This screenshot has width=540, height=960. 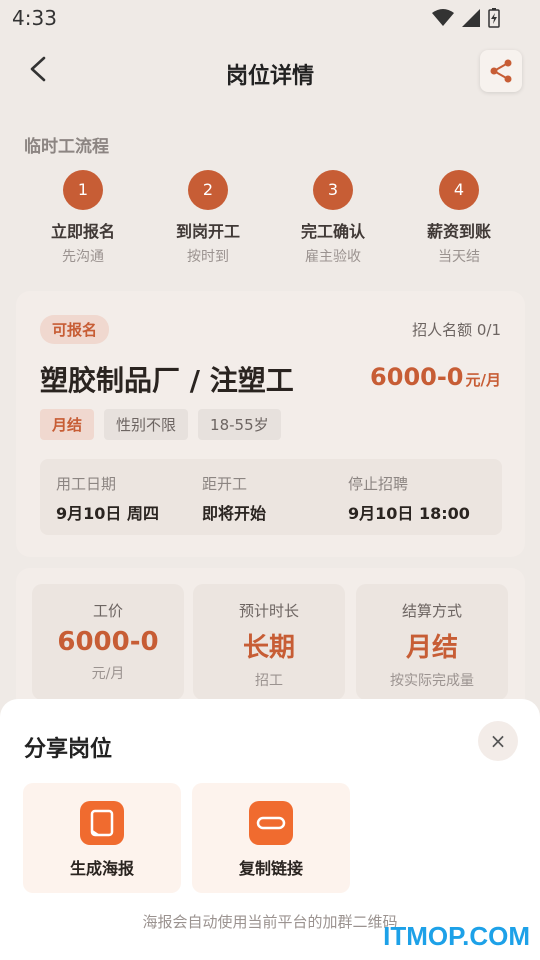 I want to click on step-number: 4, so click(x=459, y=190).